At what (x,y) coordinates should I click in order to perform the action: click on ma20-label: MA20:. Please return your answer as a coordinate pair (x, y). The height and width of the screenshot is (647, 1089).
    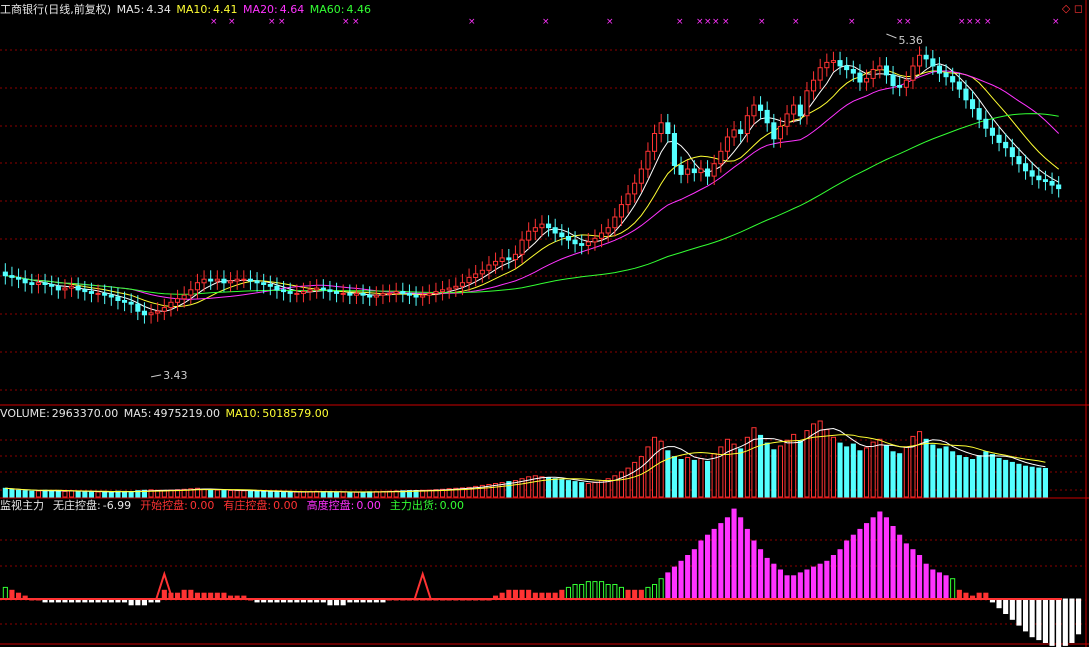
    Looking at the image, I should click on (260, 9).